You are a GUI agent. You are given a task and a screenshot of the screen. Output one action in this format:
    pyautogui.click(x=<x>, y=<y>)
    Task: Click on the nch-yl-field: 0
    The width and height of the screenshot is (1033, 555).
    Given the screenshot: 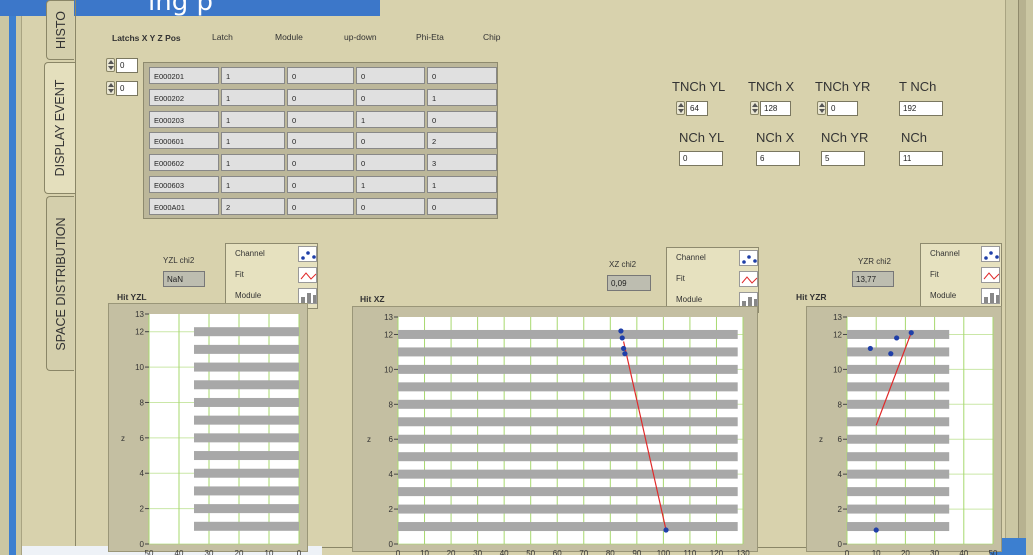 What is the action you would take?
    pyautogui.click(x=701, y=158)
    